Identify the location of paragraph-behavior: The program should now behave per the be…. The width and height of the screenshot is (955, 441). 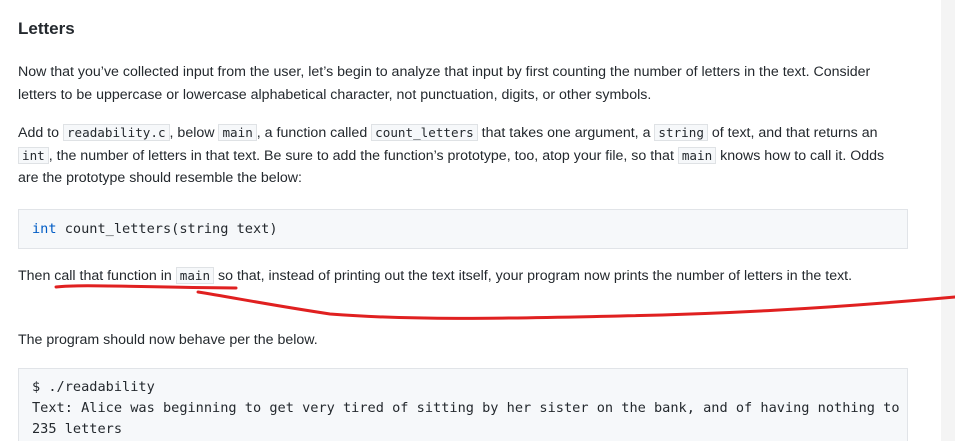
(168, 340).